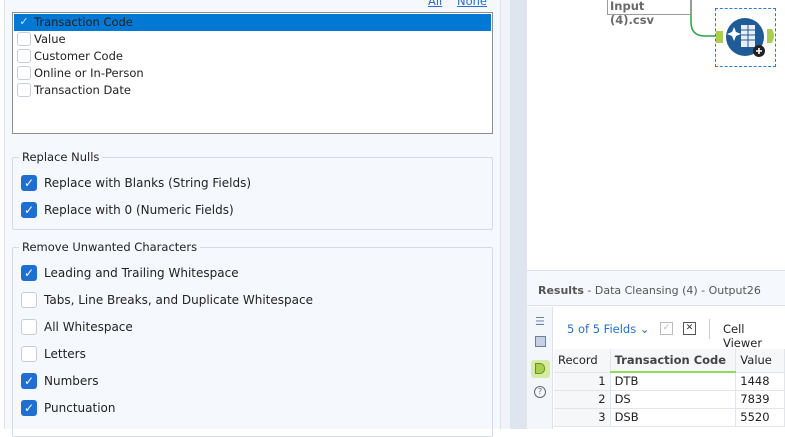  Describe the element at coordinates (252, 22) in the screenshot. I see `field-list-item: ✓ Transaction Code` at that location.